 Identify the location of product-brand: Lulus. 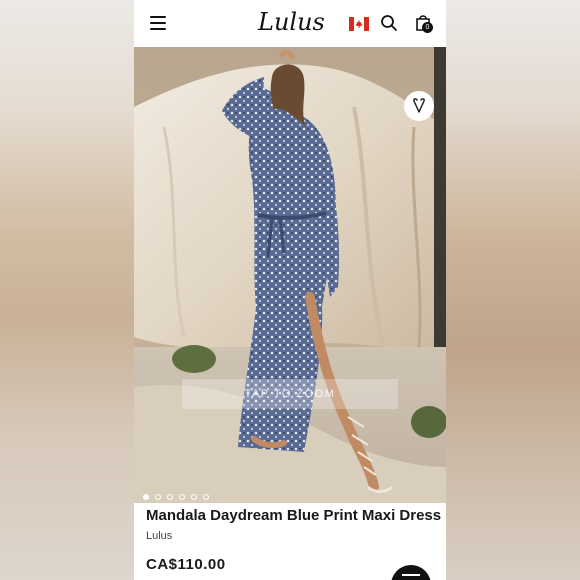
(159, 536).